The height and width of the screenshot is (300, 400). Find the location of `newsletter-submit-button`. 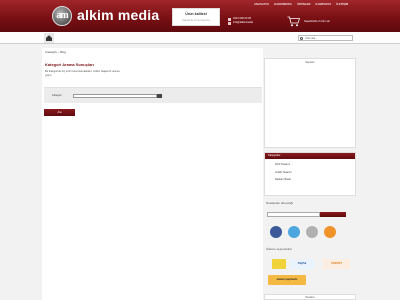

newsletter-submit-button is located at coordinates (333, 214).